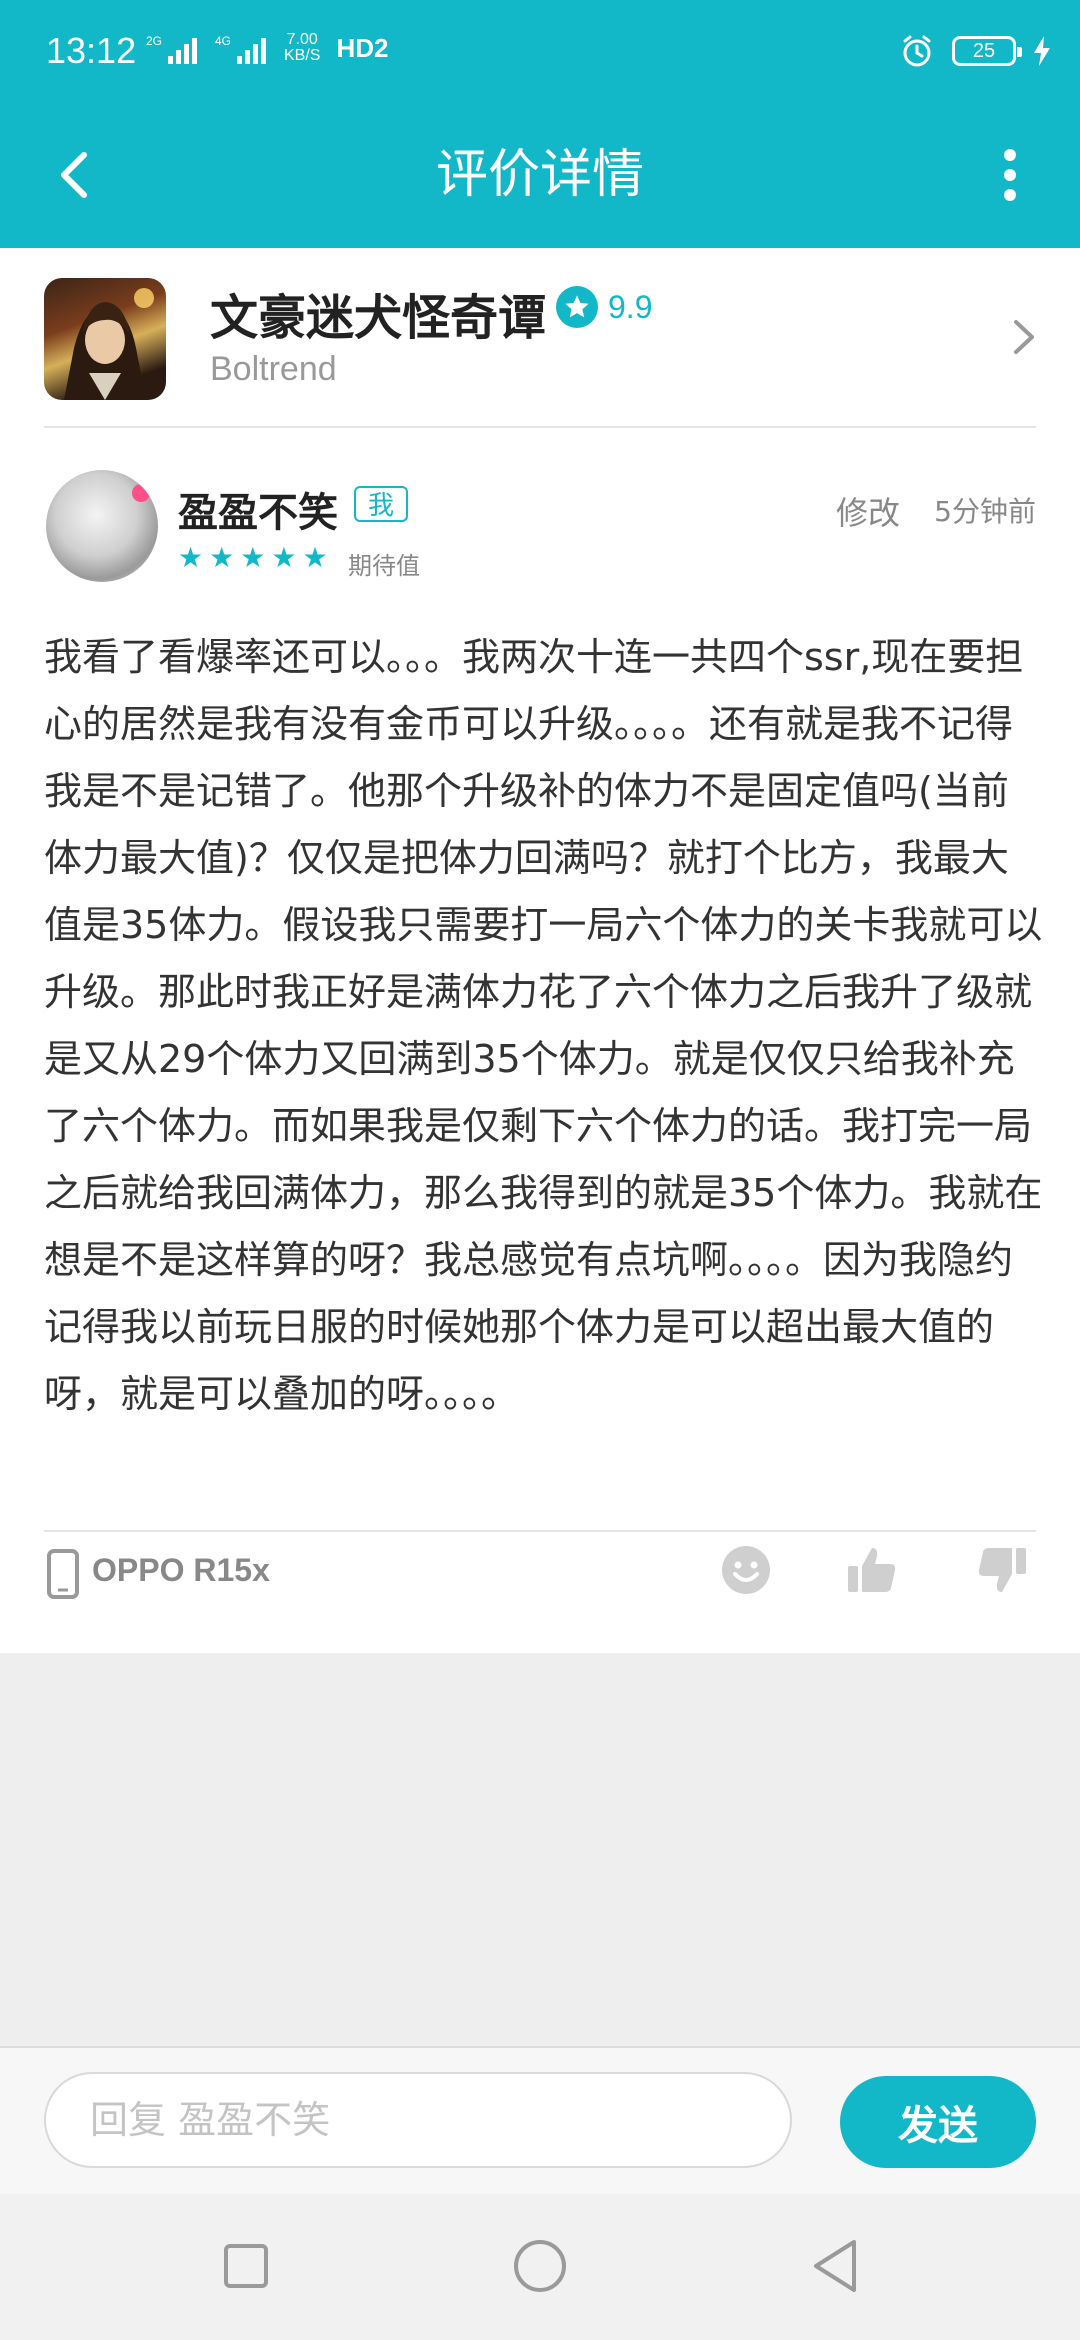  Describe the element at coordinates (630, 306) in the screenshot. I see `rating-value: 9.9` at that location.